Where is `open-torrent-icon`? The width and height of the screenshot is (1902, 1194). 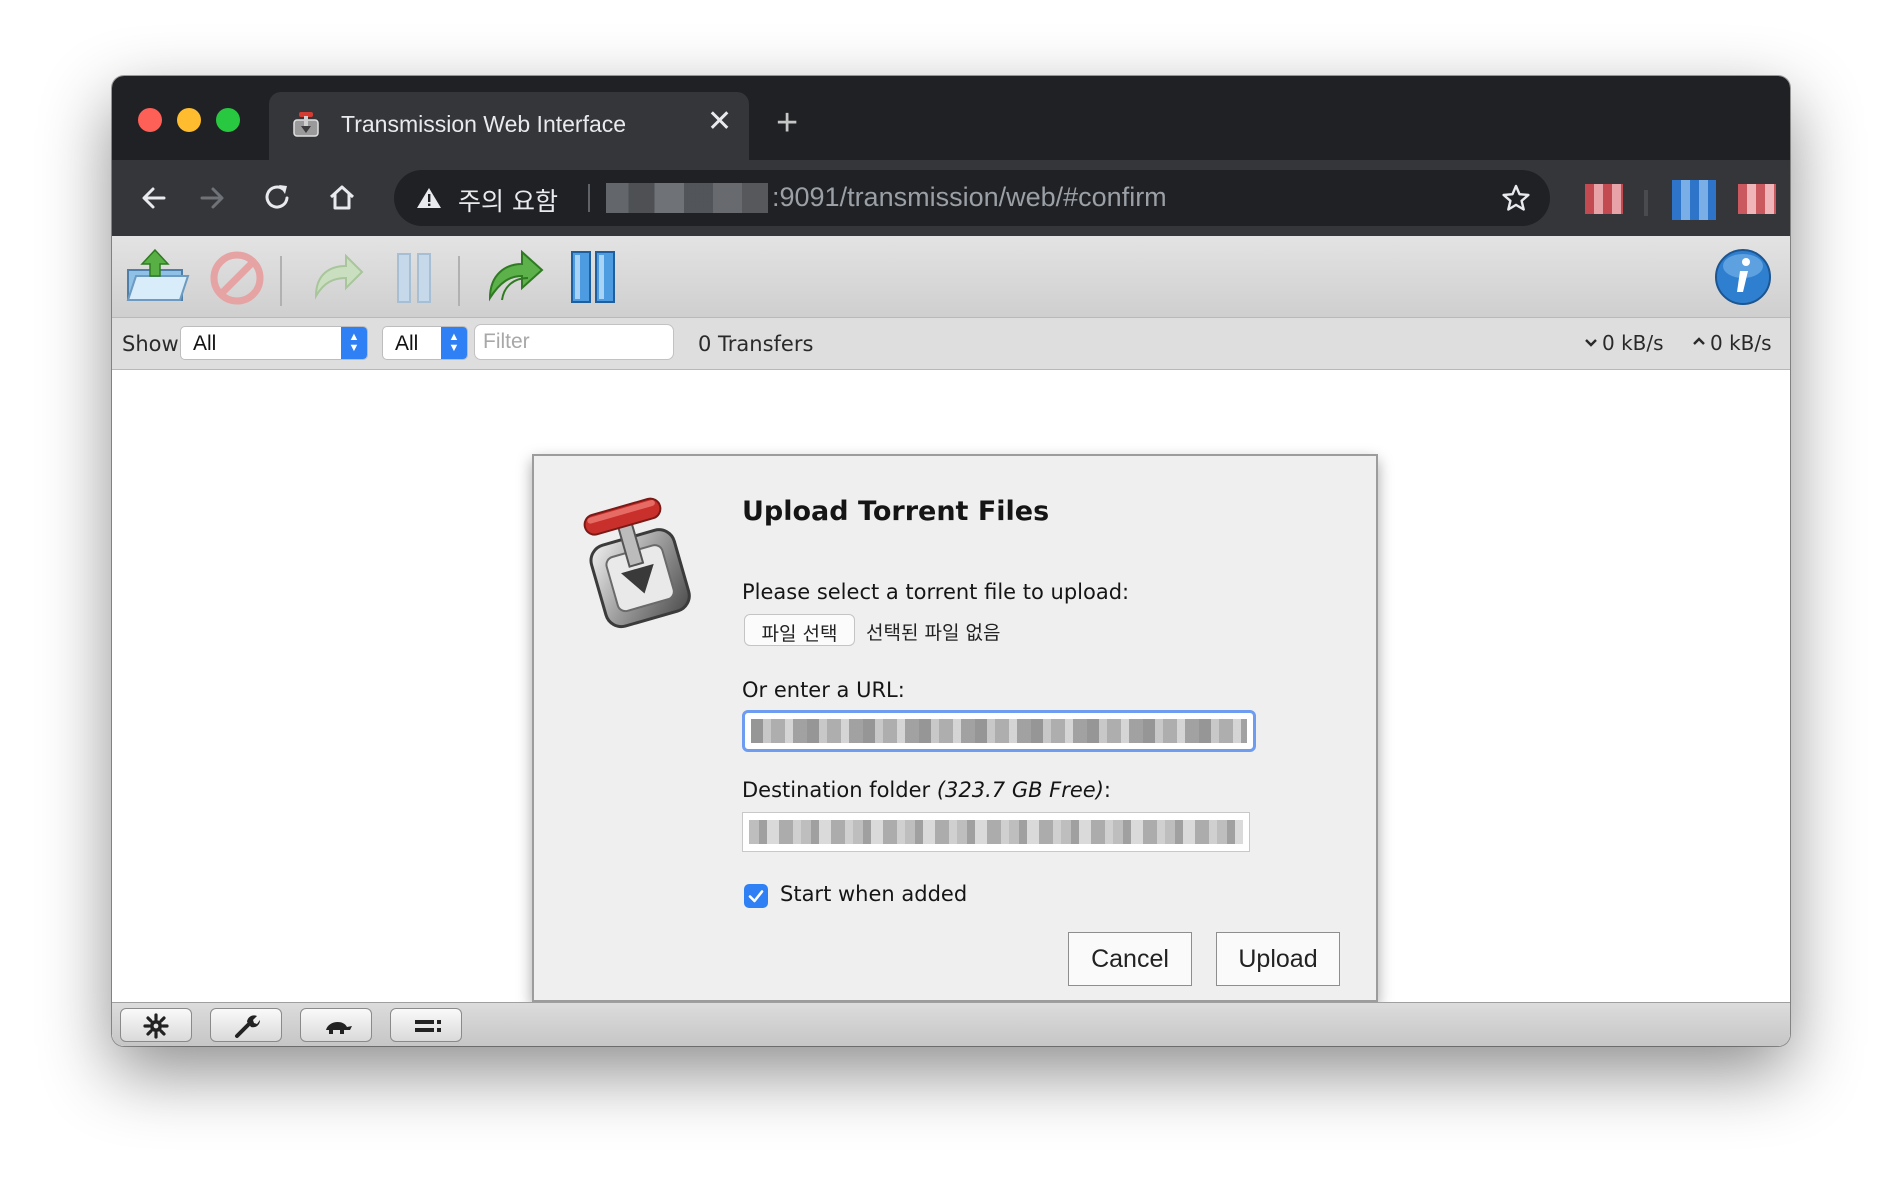
open-torrent-icon is located at coordinates (157, 277).